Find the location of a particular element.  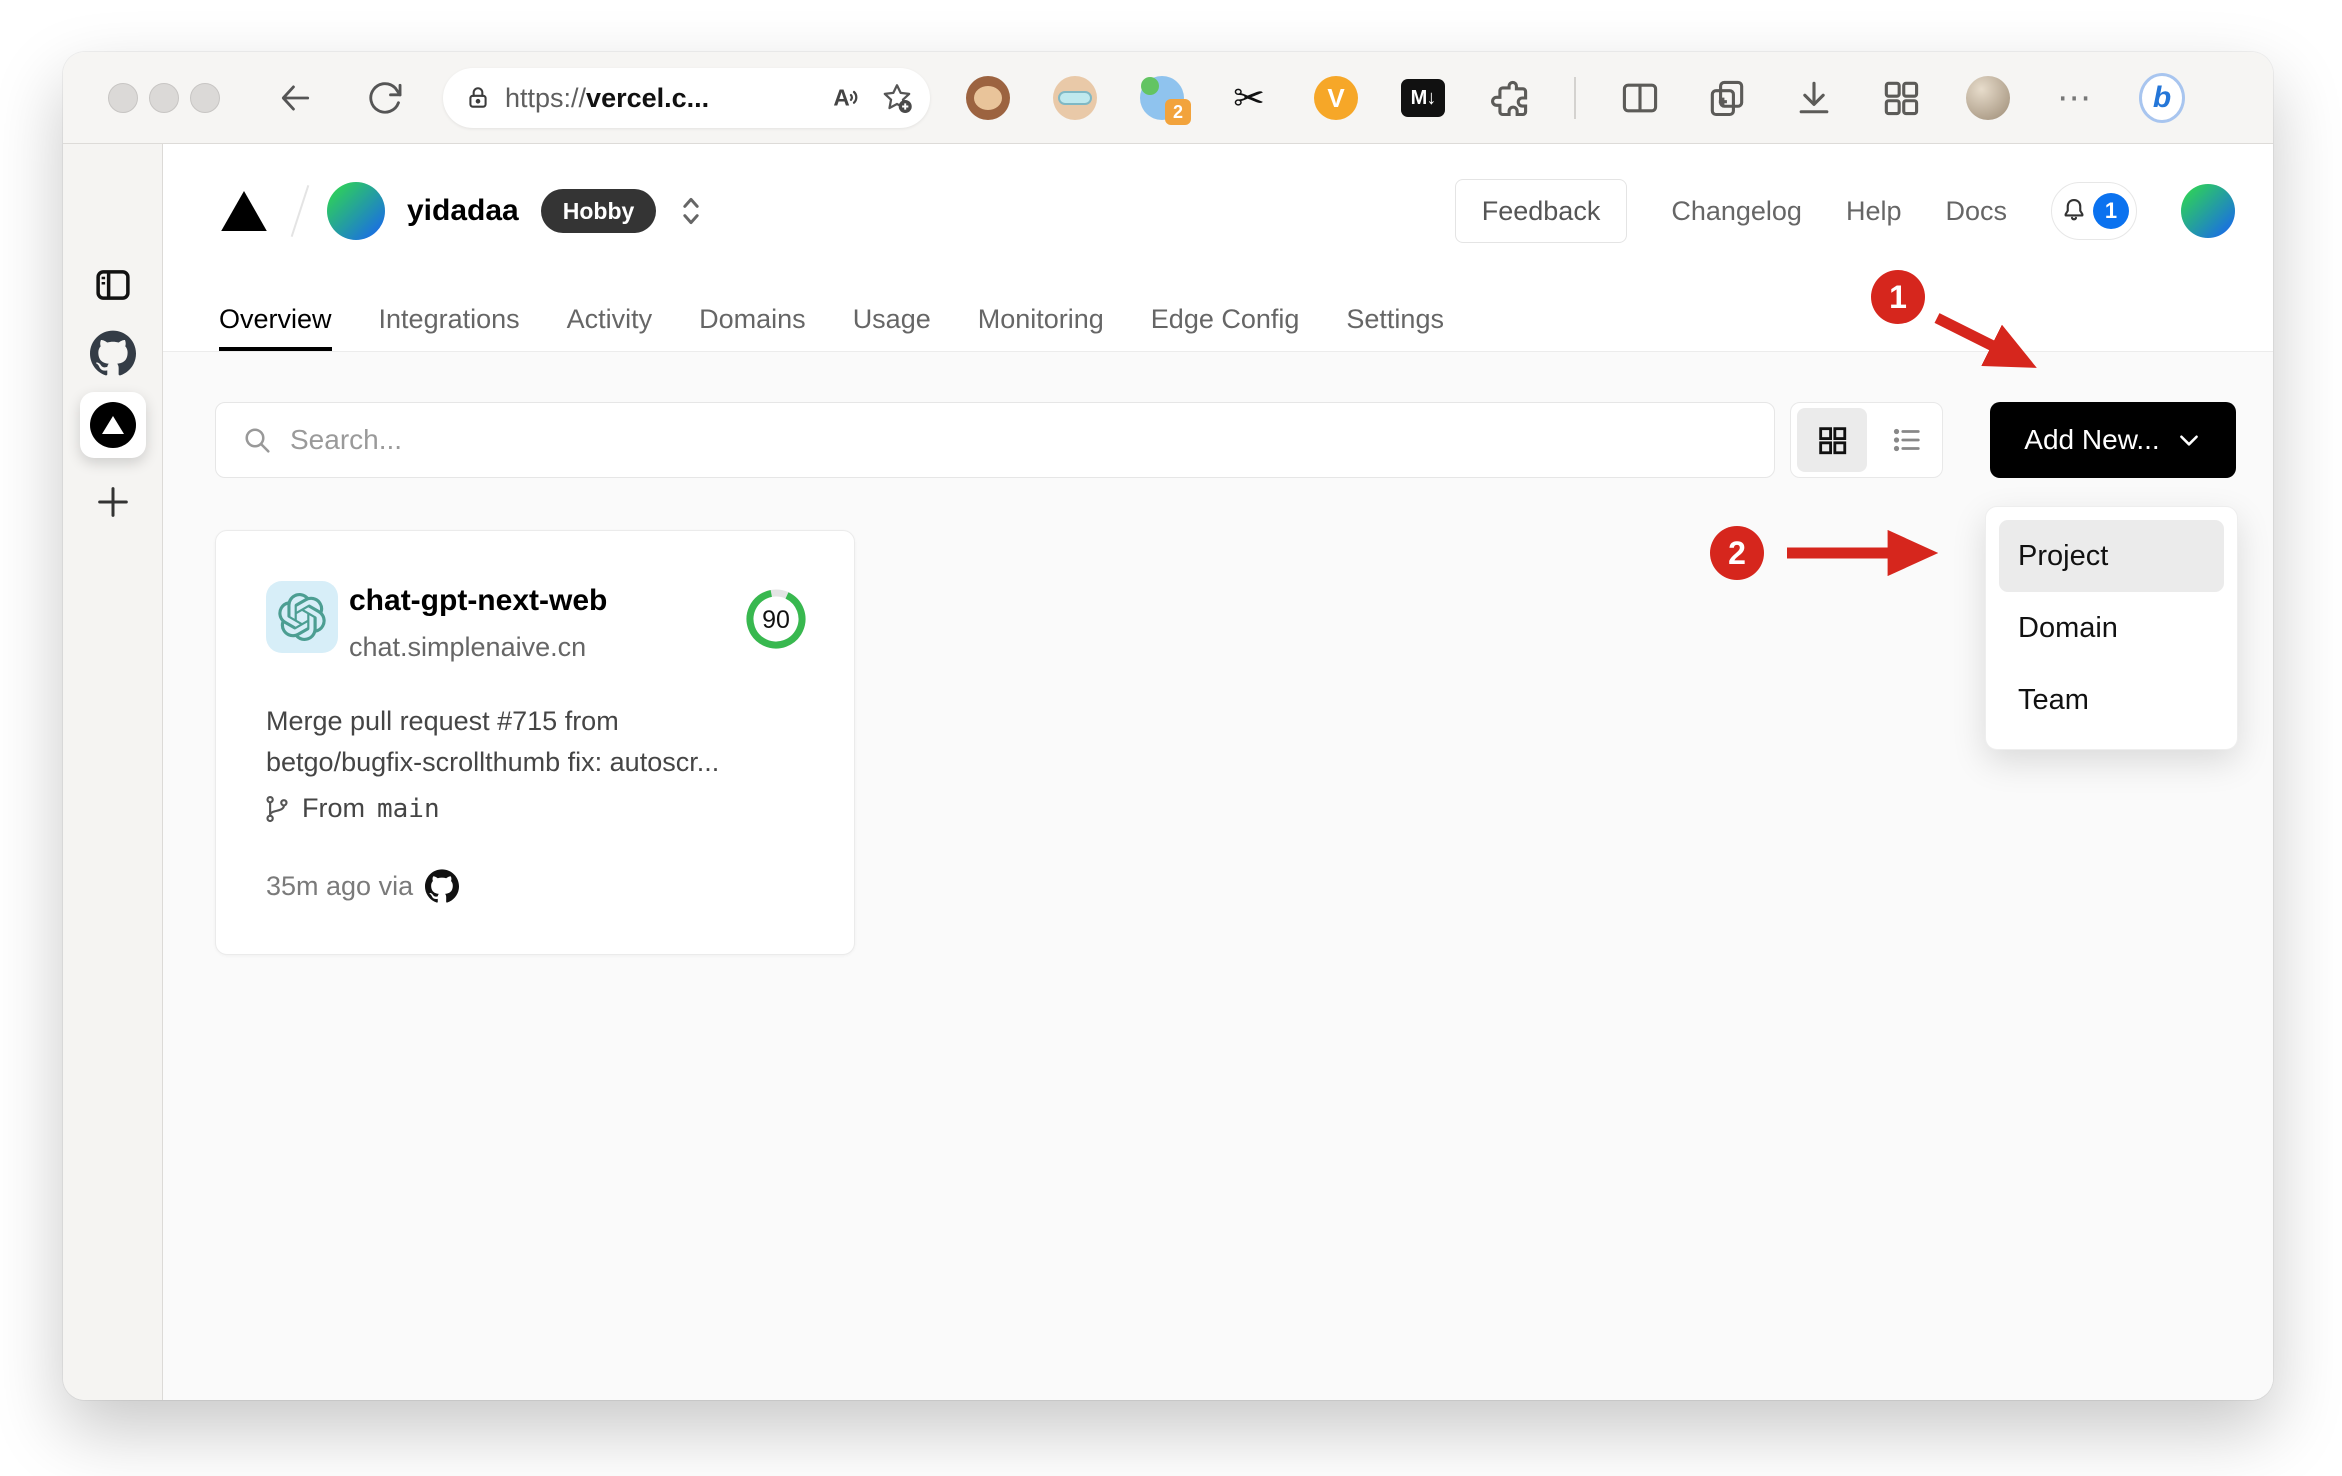

split-screen-icon is located at coordinates (1640, 98).